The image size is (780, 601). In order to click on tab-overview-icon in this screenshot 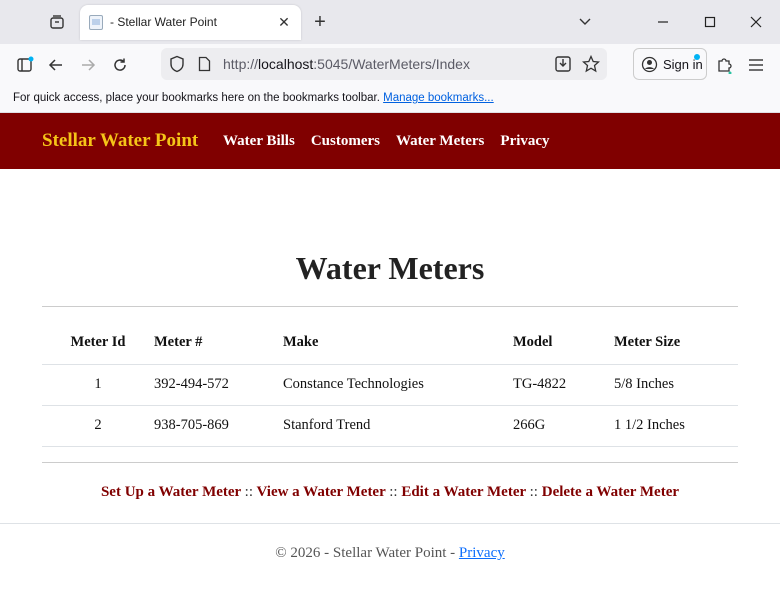, I will do `click(57, 22)`.